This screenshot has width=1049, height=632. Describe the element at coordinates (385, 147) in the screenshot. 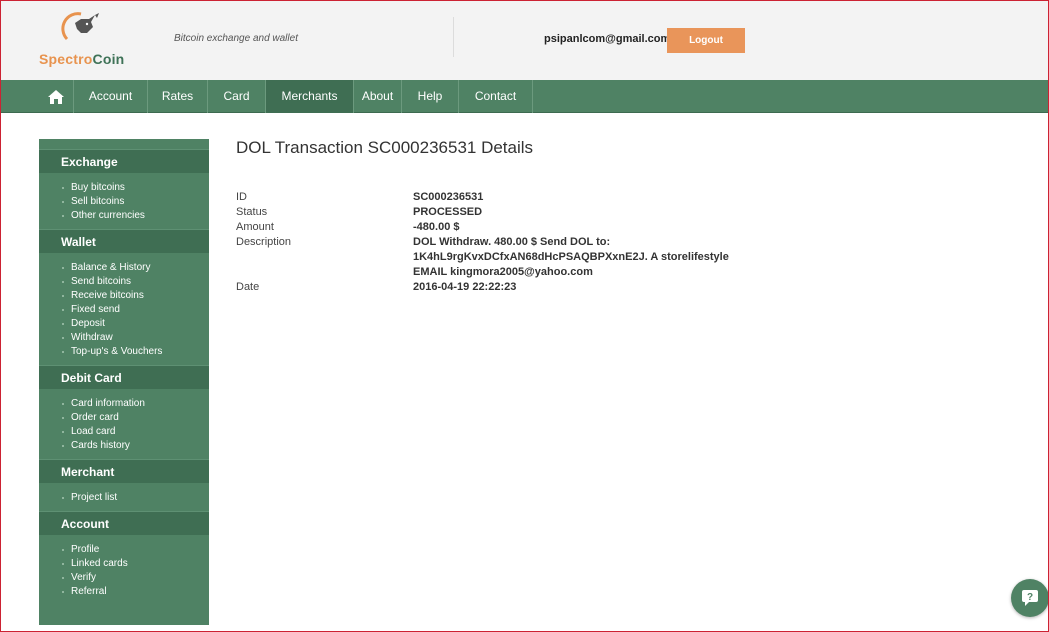

I see `page-title: DOL Transaction SC000236531 Details` at that location.